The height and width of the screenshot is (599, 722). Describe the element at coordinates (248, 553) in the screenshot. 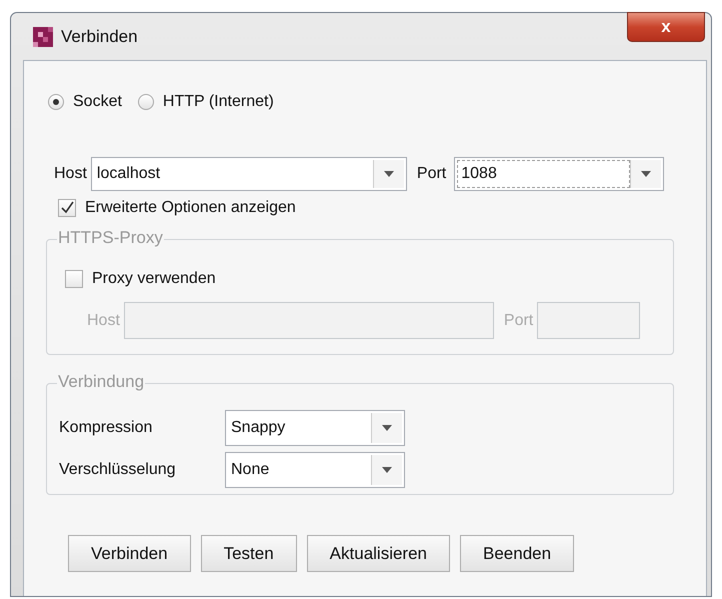

I see `dialog-button: Testen` at that location.